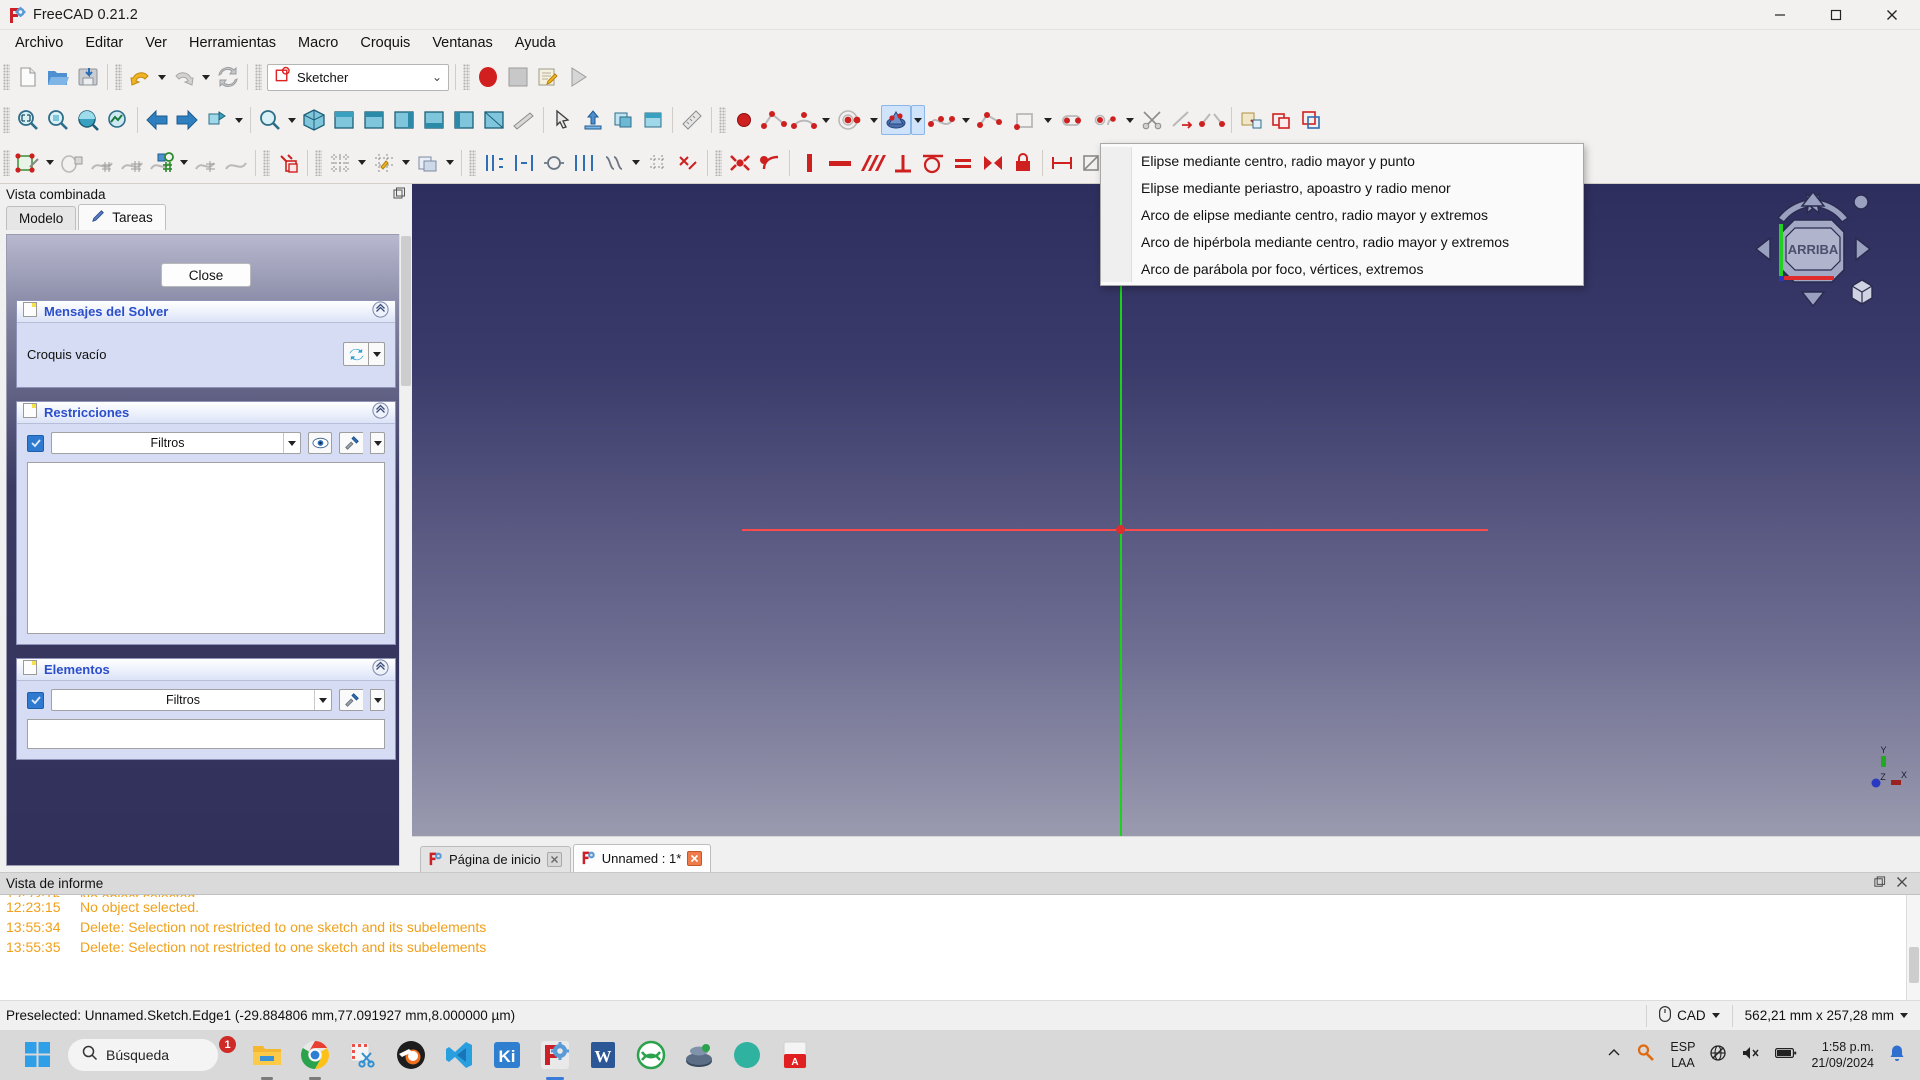 The height and width of the screenshot is (1080, 1920). Describe the element at coordinates (1281, 120) in the screenshot. I see `toggle-construction-button` at that location.